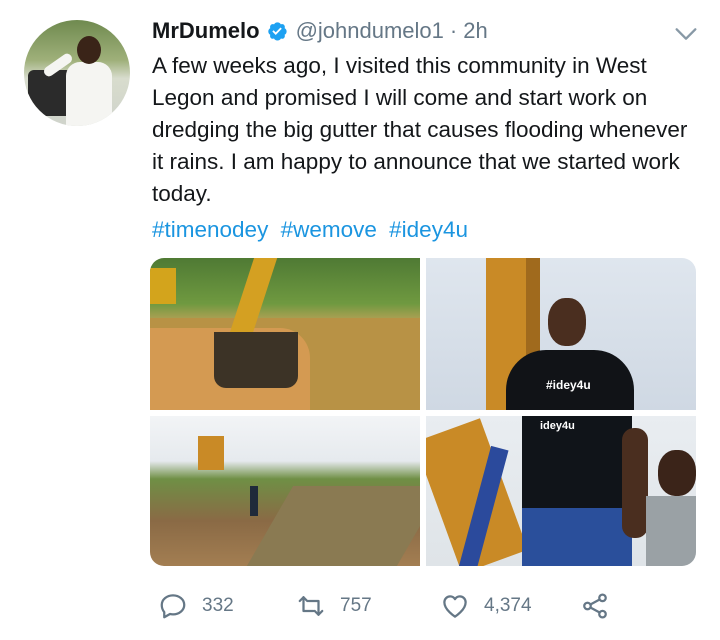 This screenshot has width=720, height=640. What do you see at coordinates (218, 605) in the screenshot?
I see `reply-count: 332` at bounding box center [218, 605].